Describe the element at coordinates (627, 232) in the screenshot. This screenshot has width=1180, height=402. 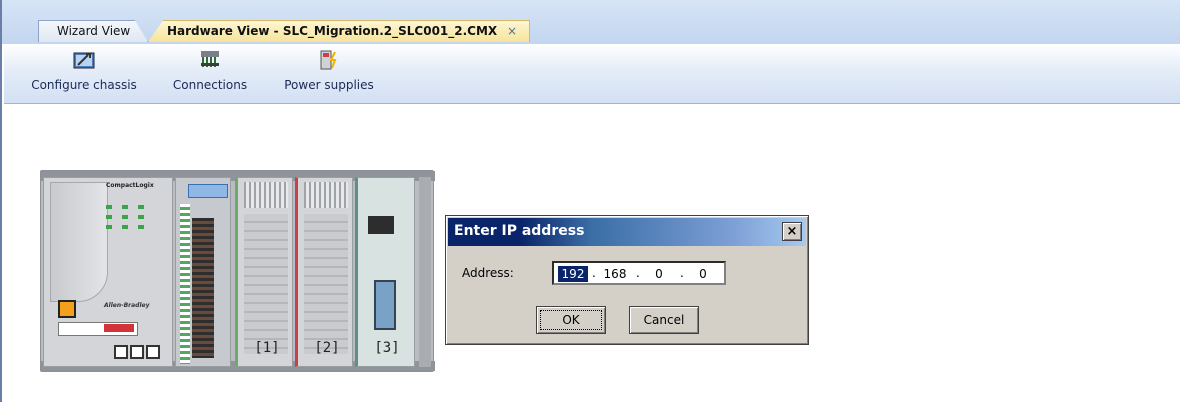
I see `dialog-title-bar: Enter IP address ×` at that location.